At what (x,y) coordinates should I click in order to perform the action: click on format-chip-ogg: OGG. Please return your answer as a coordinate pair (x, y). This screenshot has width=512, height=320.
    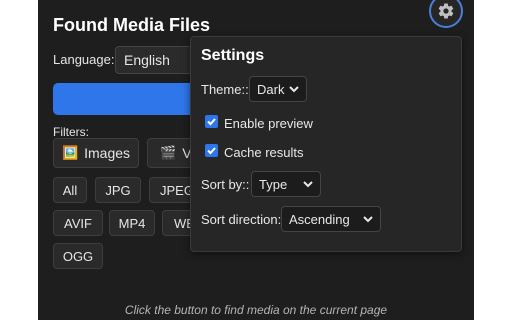
    Looking at the image, I should click on (78, 256).